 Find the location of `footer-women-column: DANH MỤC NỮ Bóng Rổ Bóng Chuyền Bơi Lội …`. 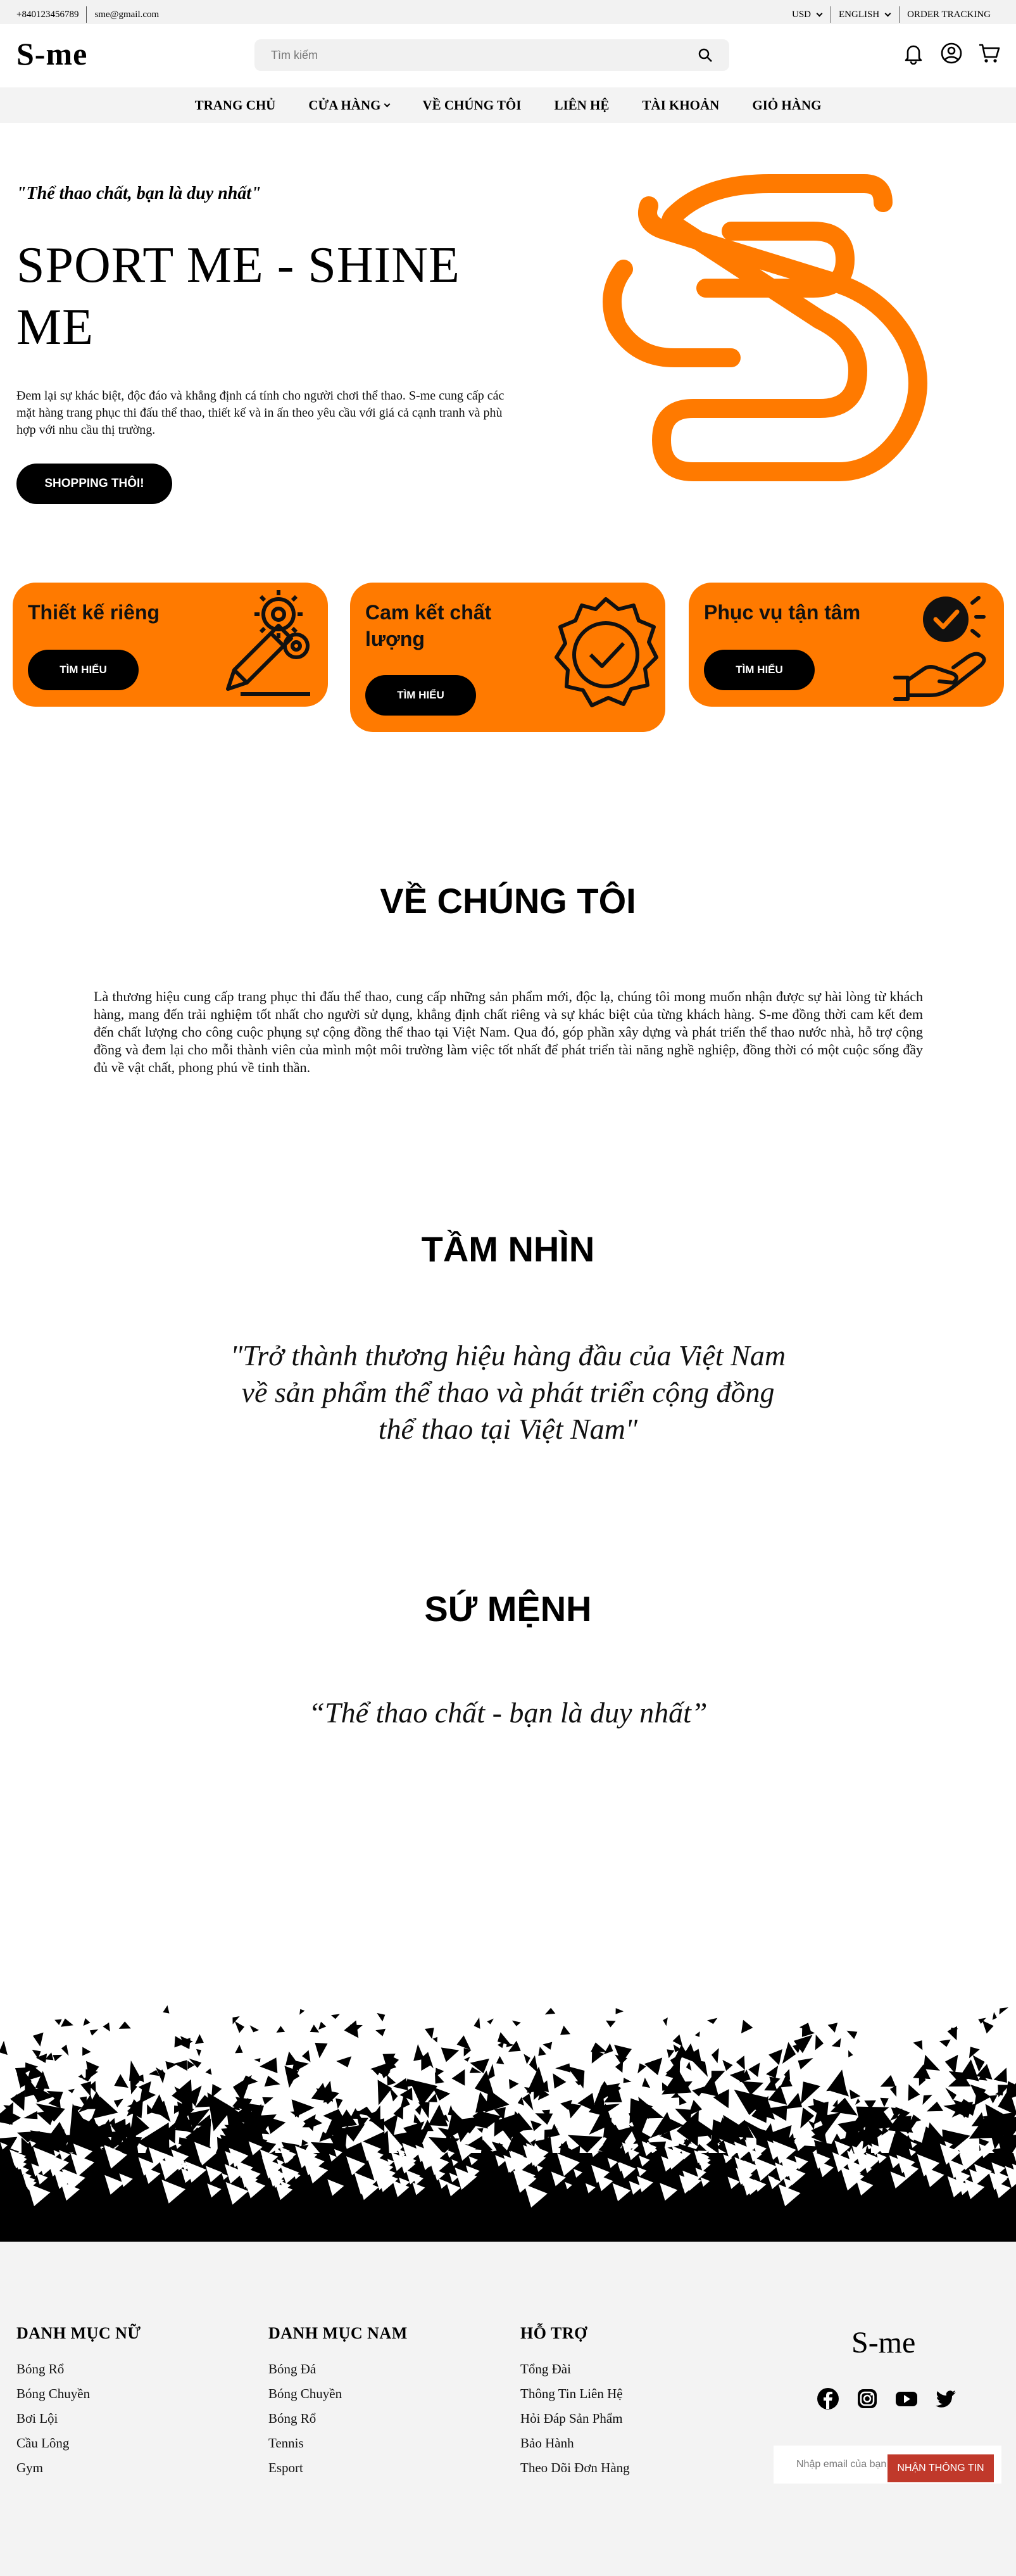

footer-women-column: DANH MỤC NỮ Bóng Rổ Bóng Chuyền Bơi Lội … is located at coordinates (79, 2402).